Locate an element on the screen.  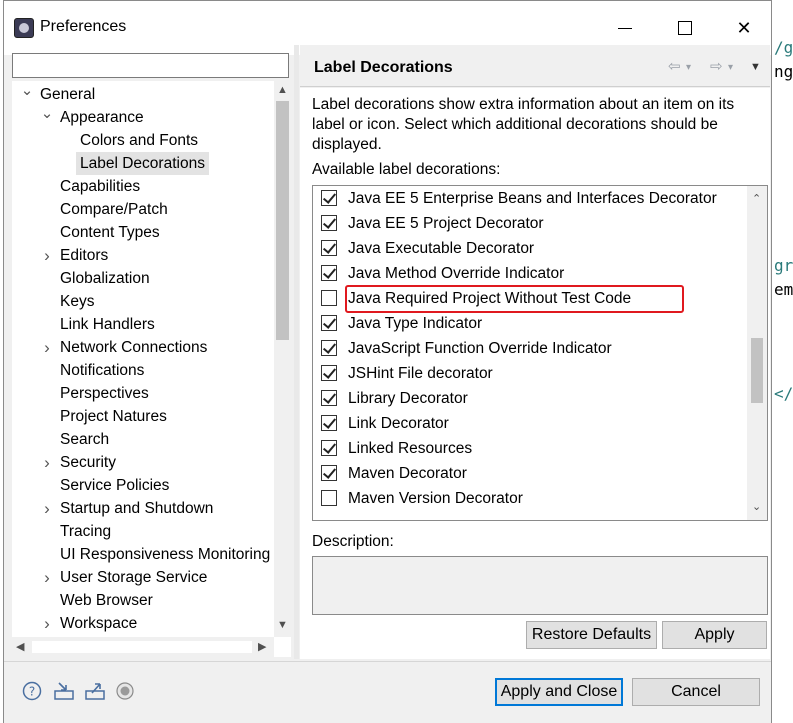
tree-item: › Workspace is located at coordinates (143, 623).